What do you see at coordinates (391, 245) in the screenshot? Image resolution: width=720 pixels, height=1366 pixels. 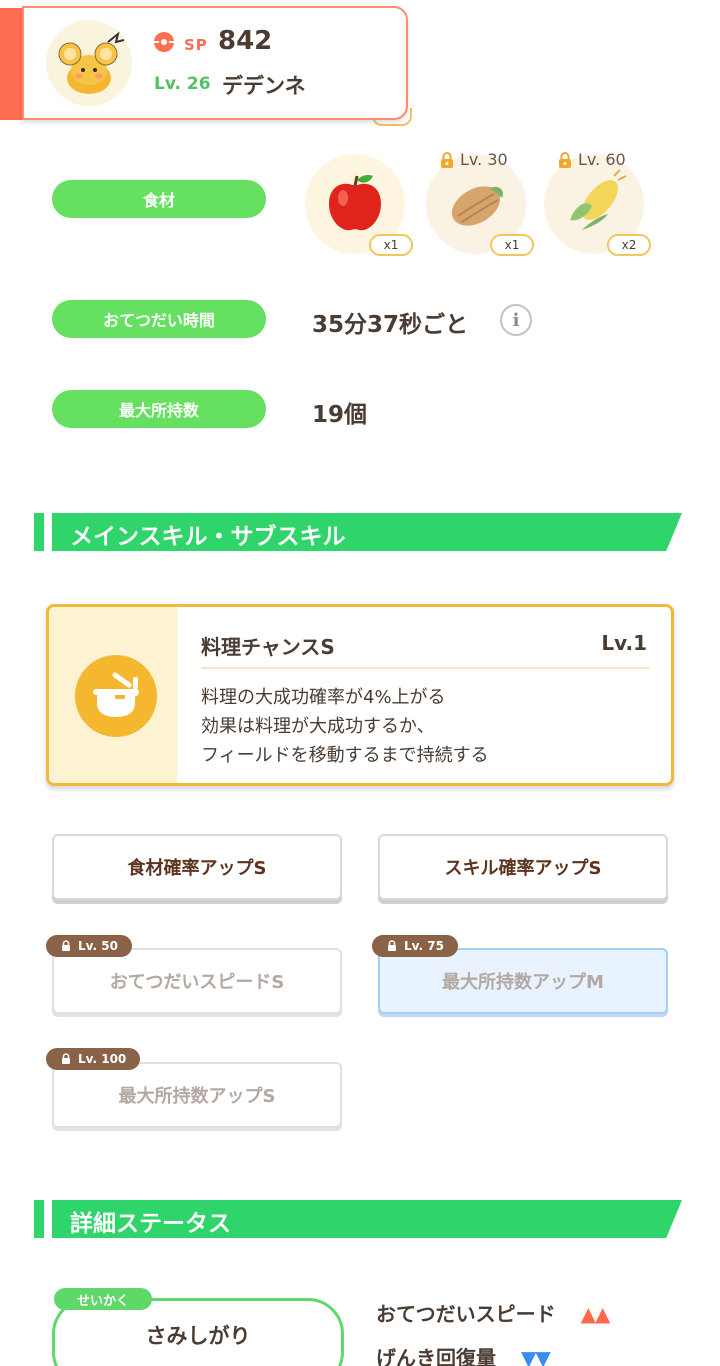 I see `ingredient-qty-1: x1` at bounding box center [391, 245].